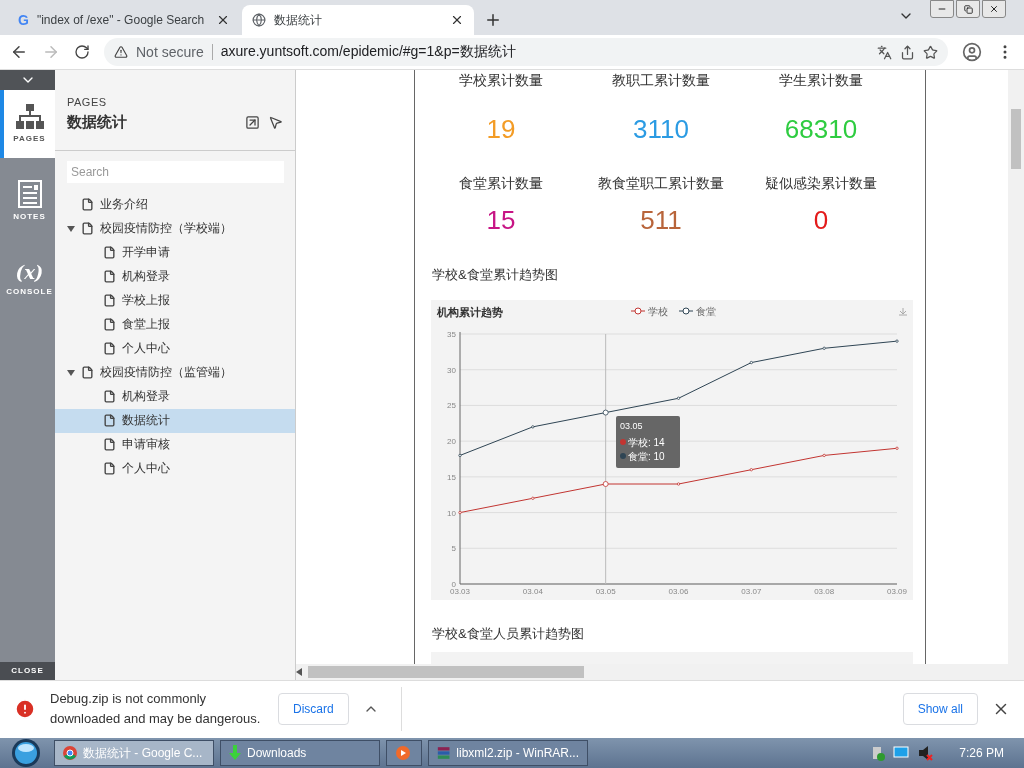 This screenshot has height=768, width=1024. What do you see at coordinates (451, 442) in the screenshot?
I see `axis-tick-label: 20` at bounding box center [451, 442].